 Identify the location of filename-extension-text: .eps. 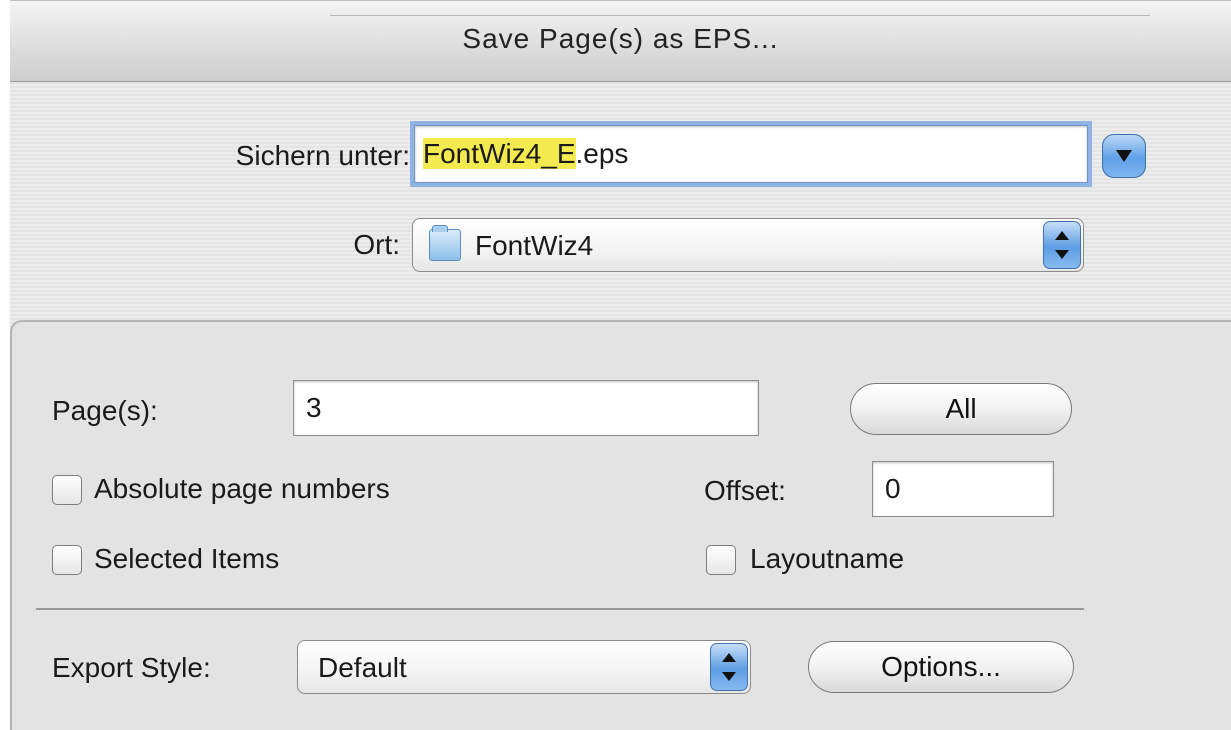
(602, 153).